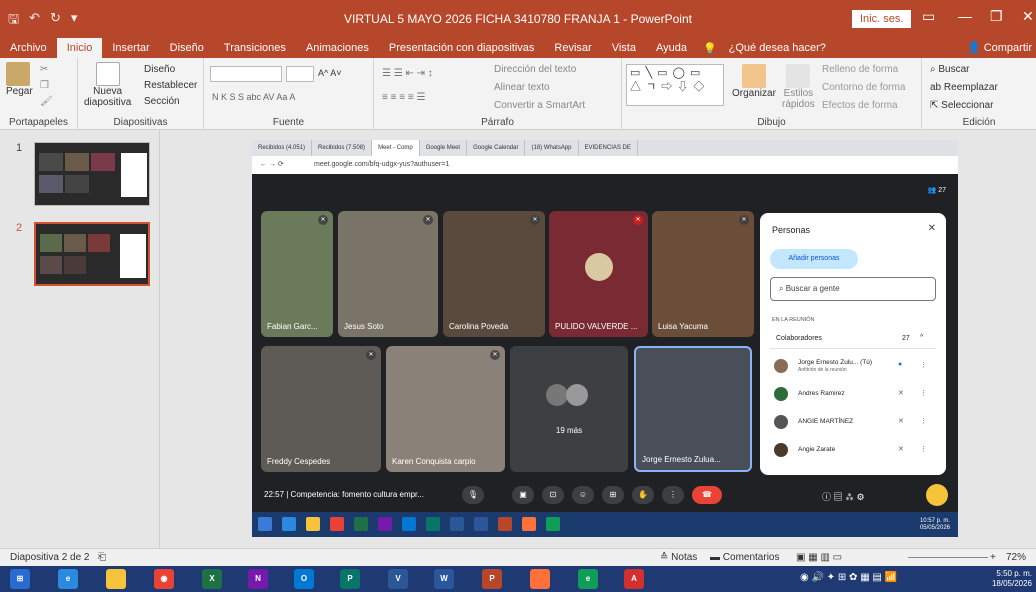 This screenshot has height=592, width=1036. Describe the element at coordinates (703, 274) in the screenshot. I see `video-tile: ✕ Luisa Yacuma` at that location.